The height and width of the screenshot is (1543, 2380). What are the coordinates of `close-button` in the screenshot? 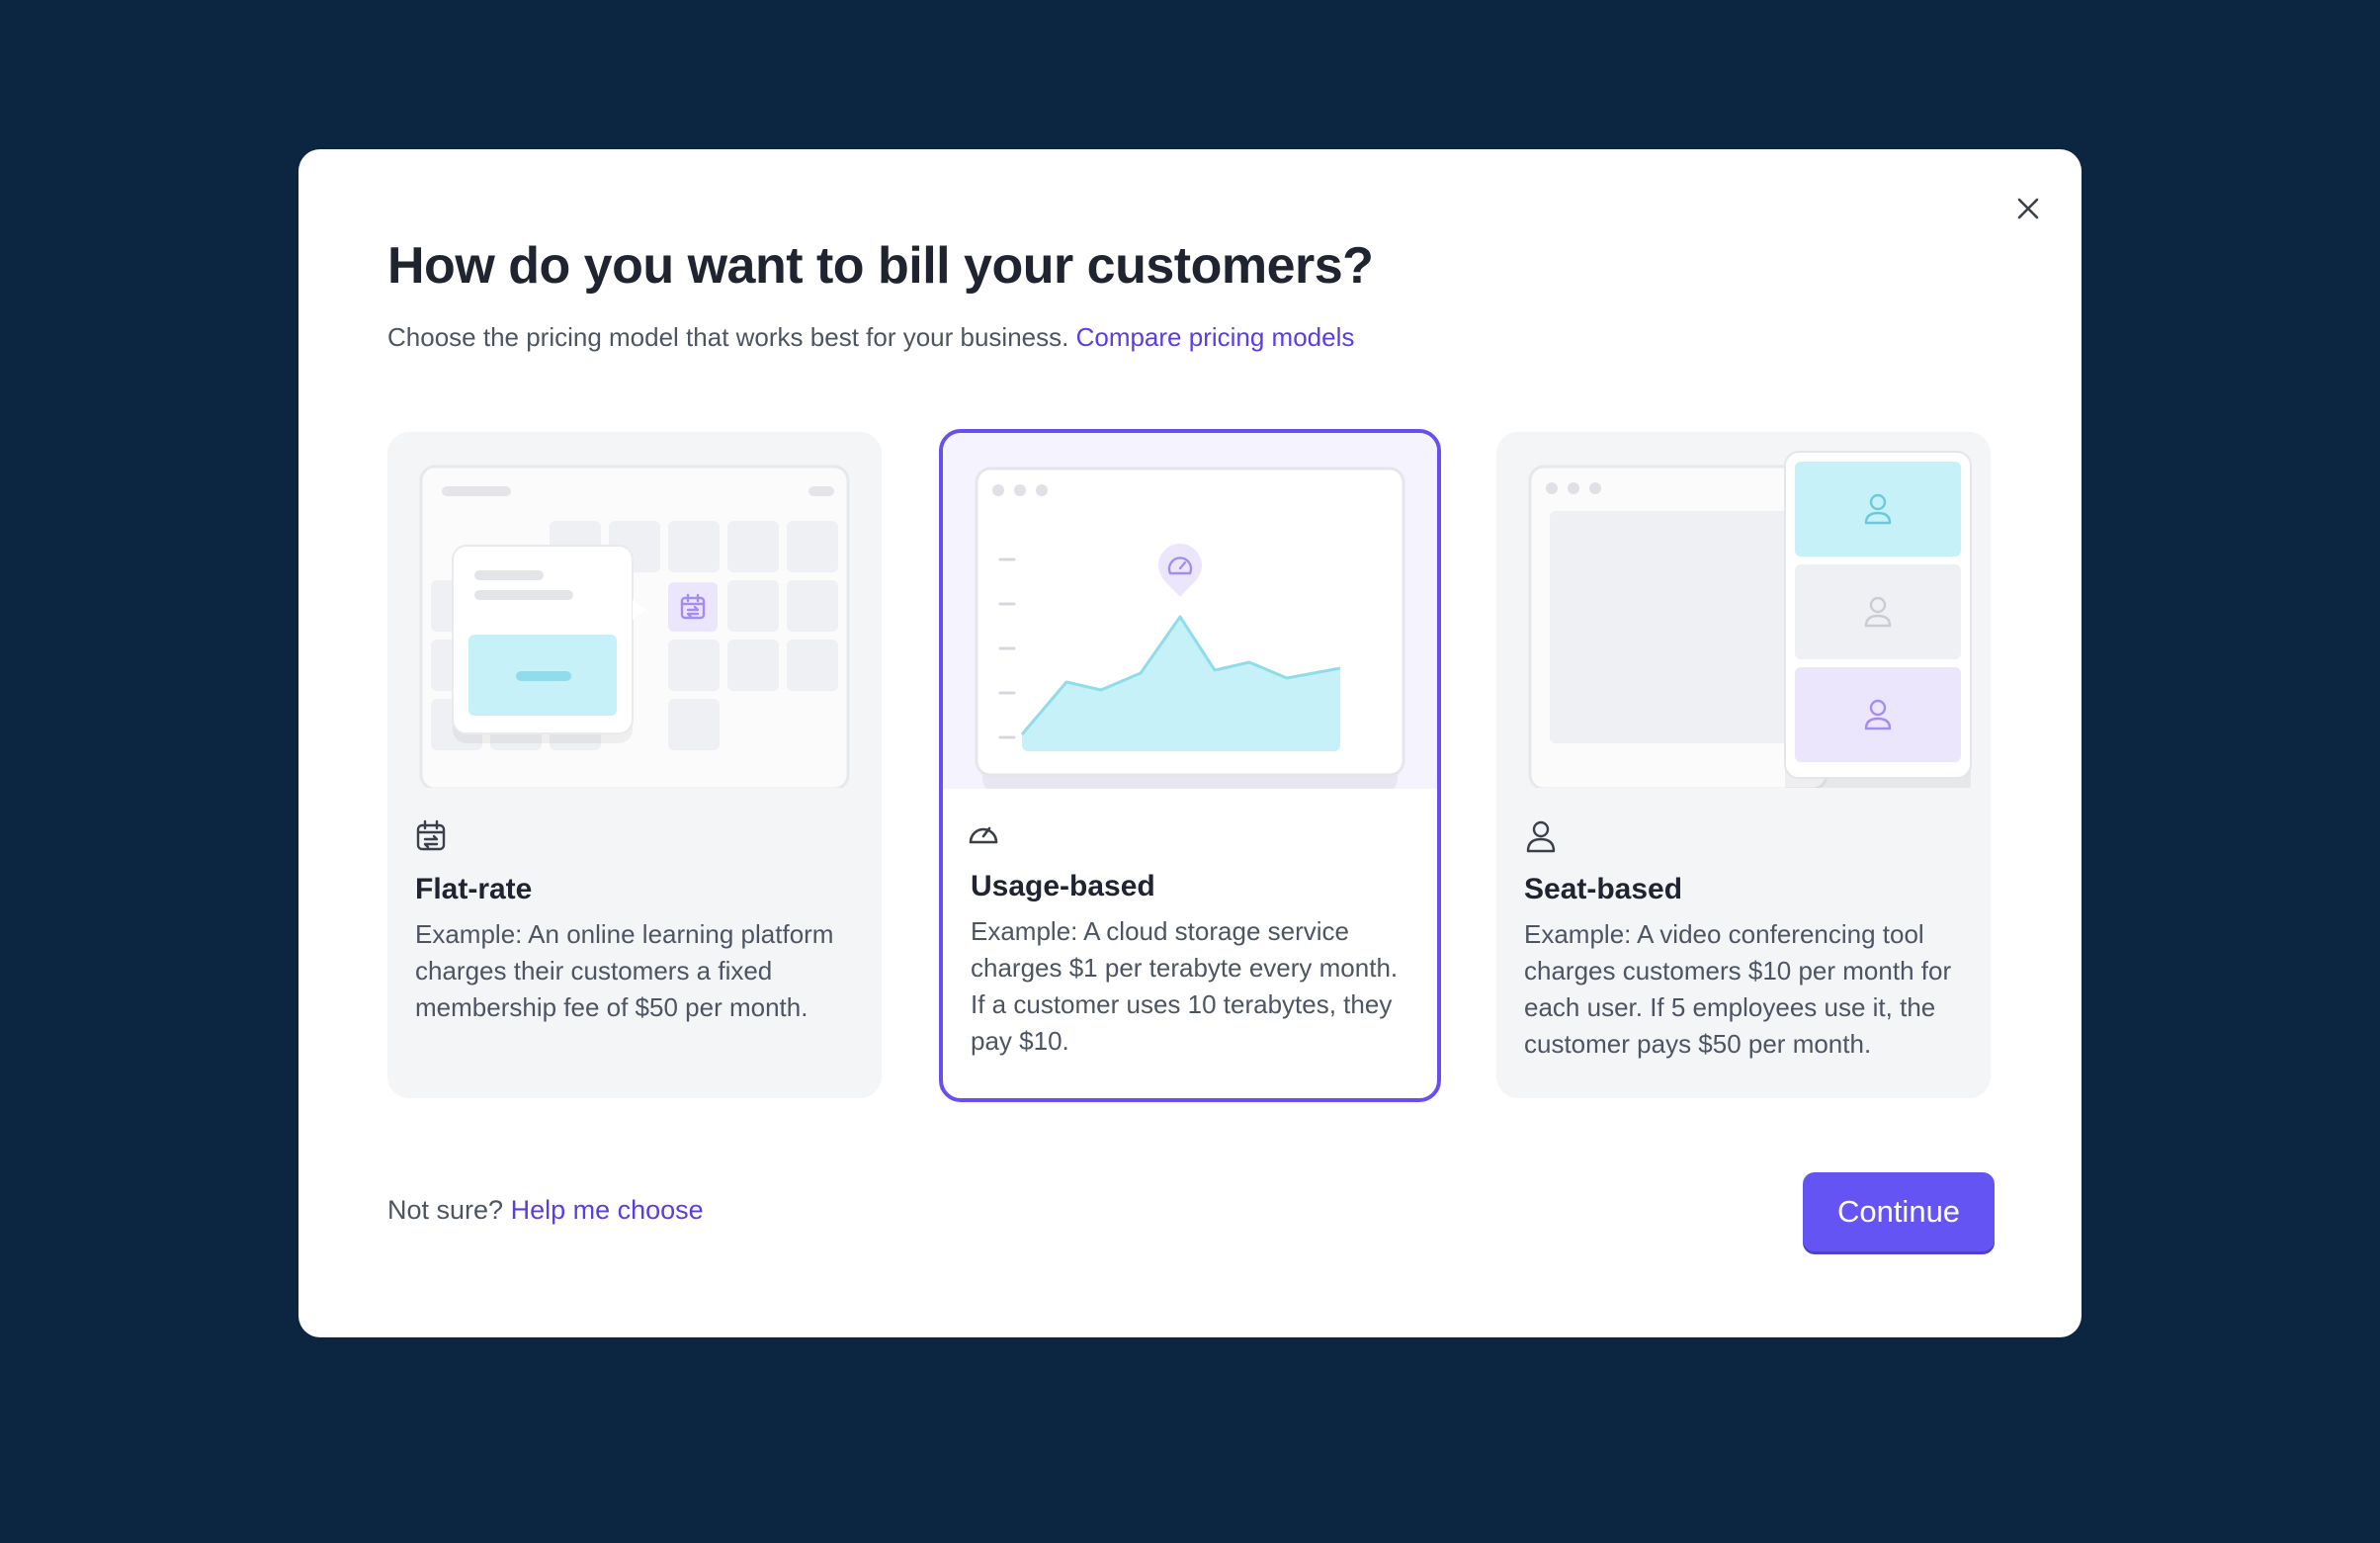 It's located at (2028, 208).